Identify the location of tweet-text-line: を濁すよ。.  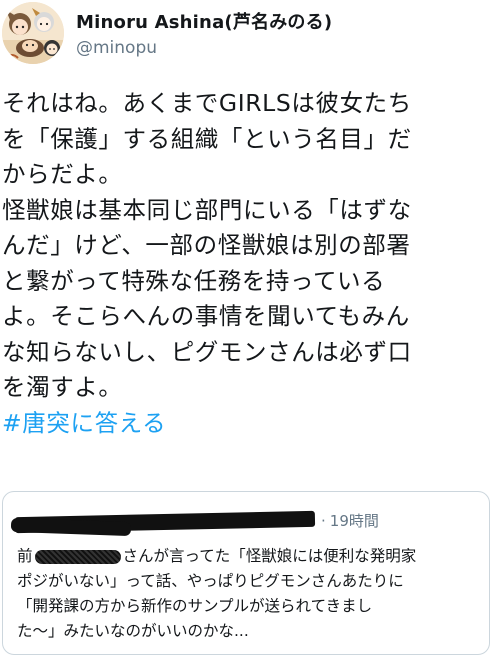
(62, 387).